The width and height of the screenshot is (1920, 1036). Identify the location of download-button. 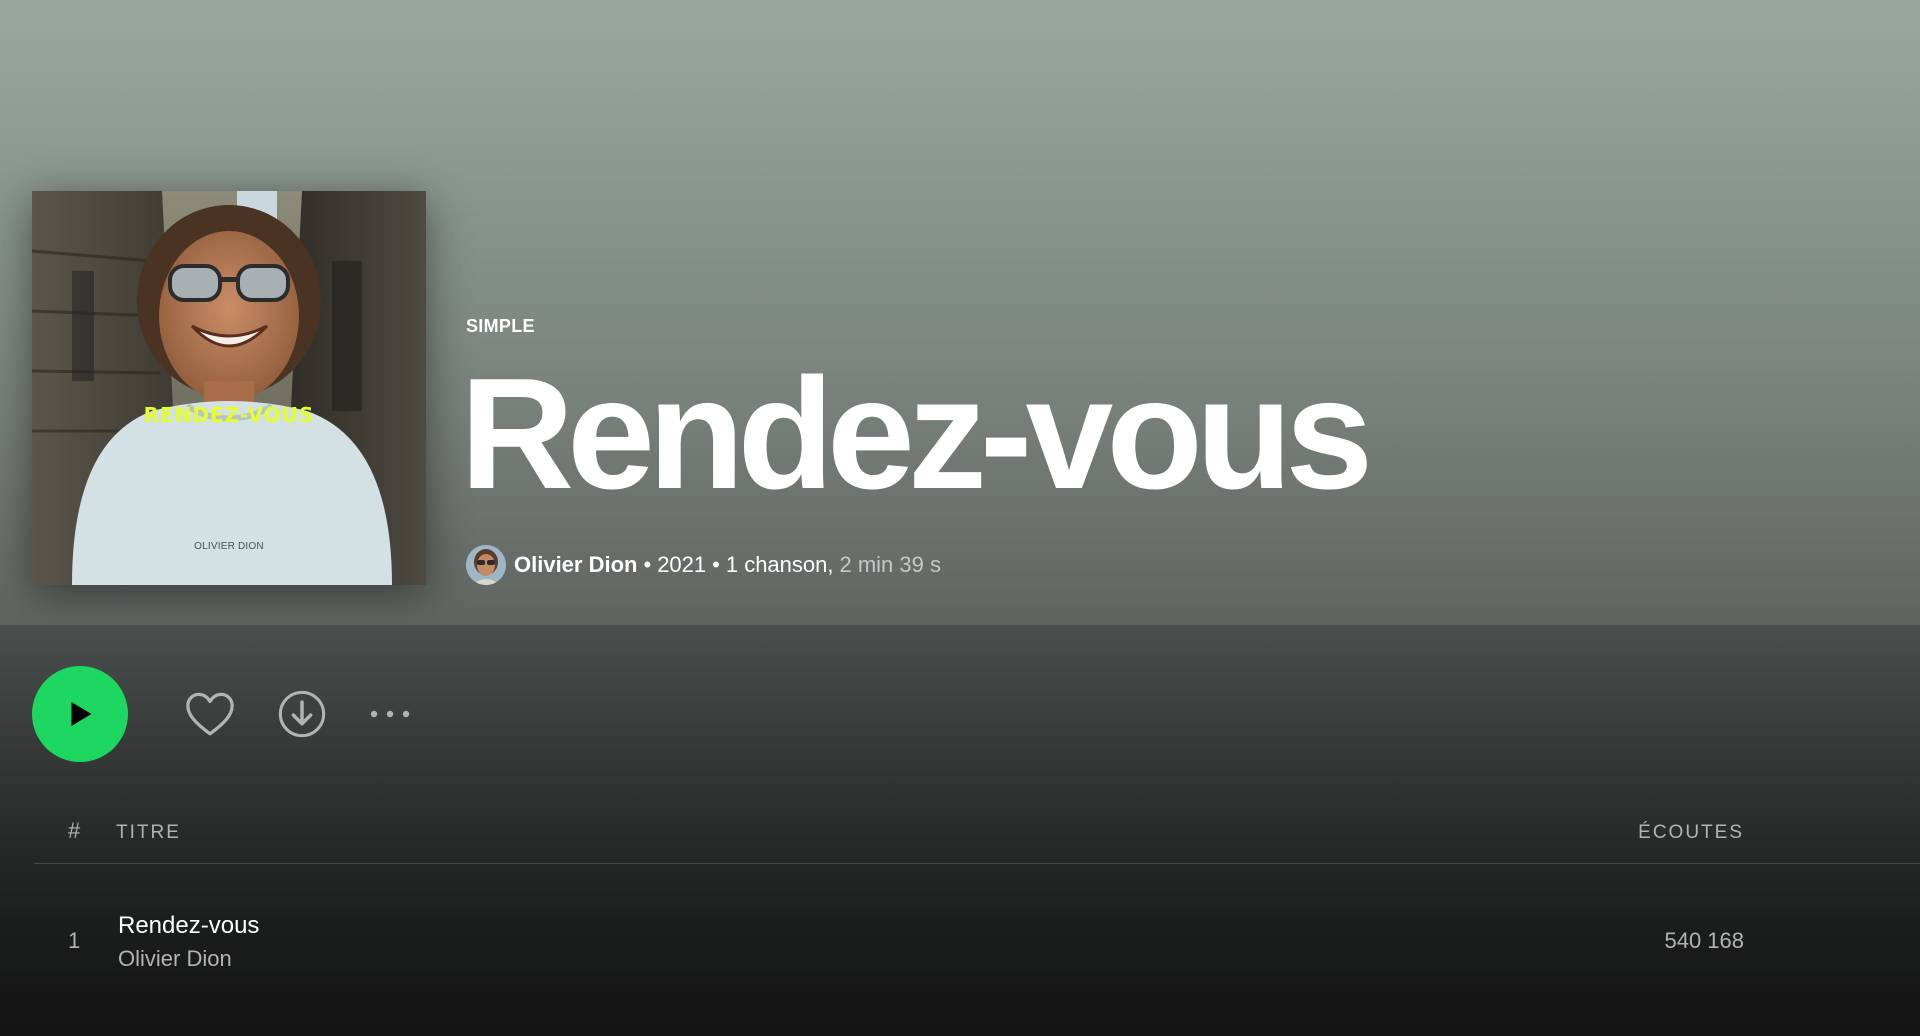
(302, 714).